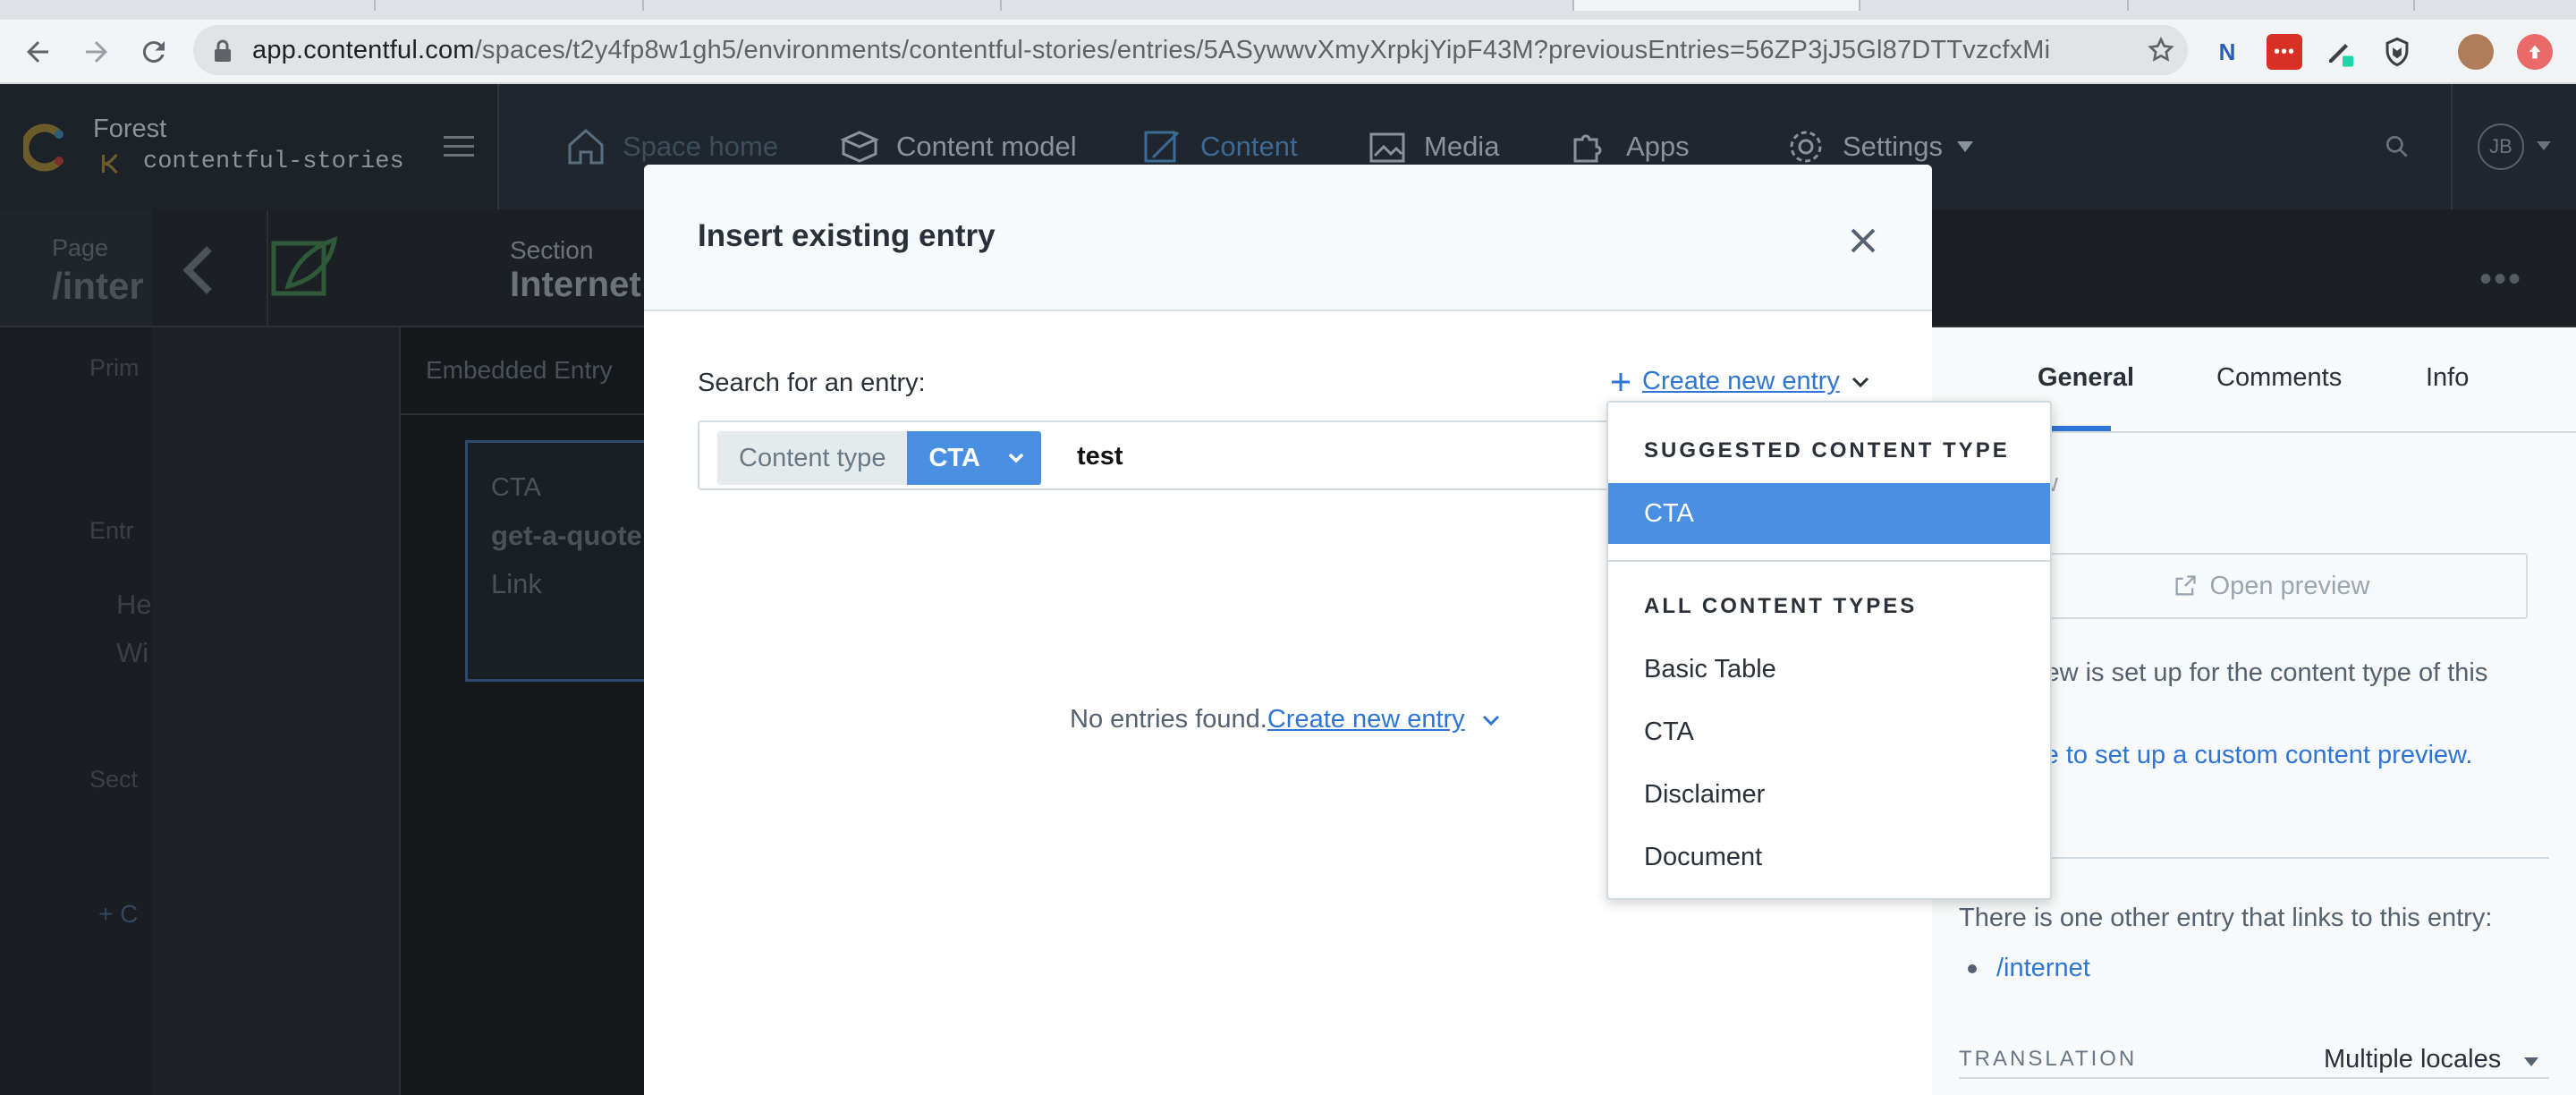 The height and width of the screenshot is (1095, 2576). Describe the element at coordinates (223, 51) in the screenshot. I see `lock-icon` at that location.